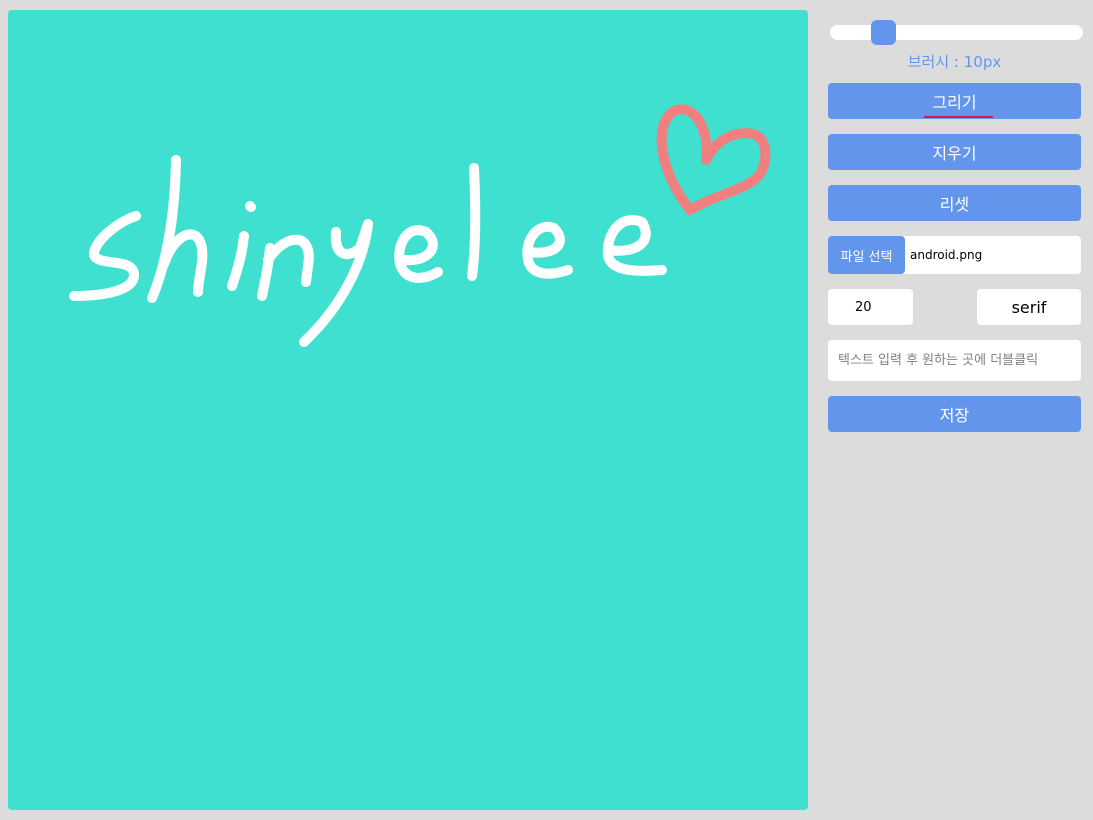 Image resolution: width=1093 pixels, height=820 pixels. What do you see at coordinates (946, 255) in the screenshot?
I see `selected-file-name: android.png` at bounding box center [946, 255].